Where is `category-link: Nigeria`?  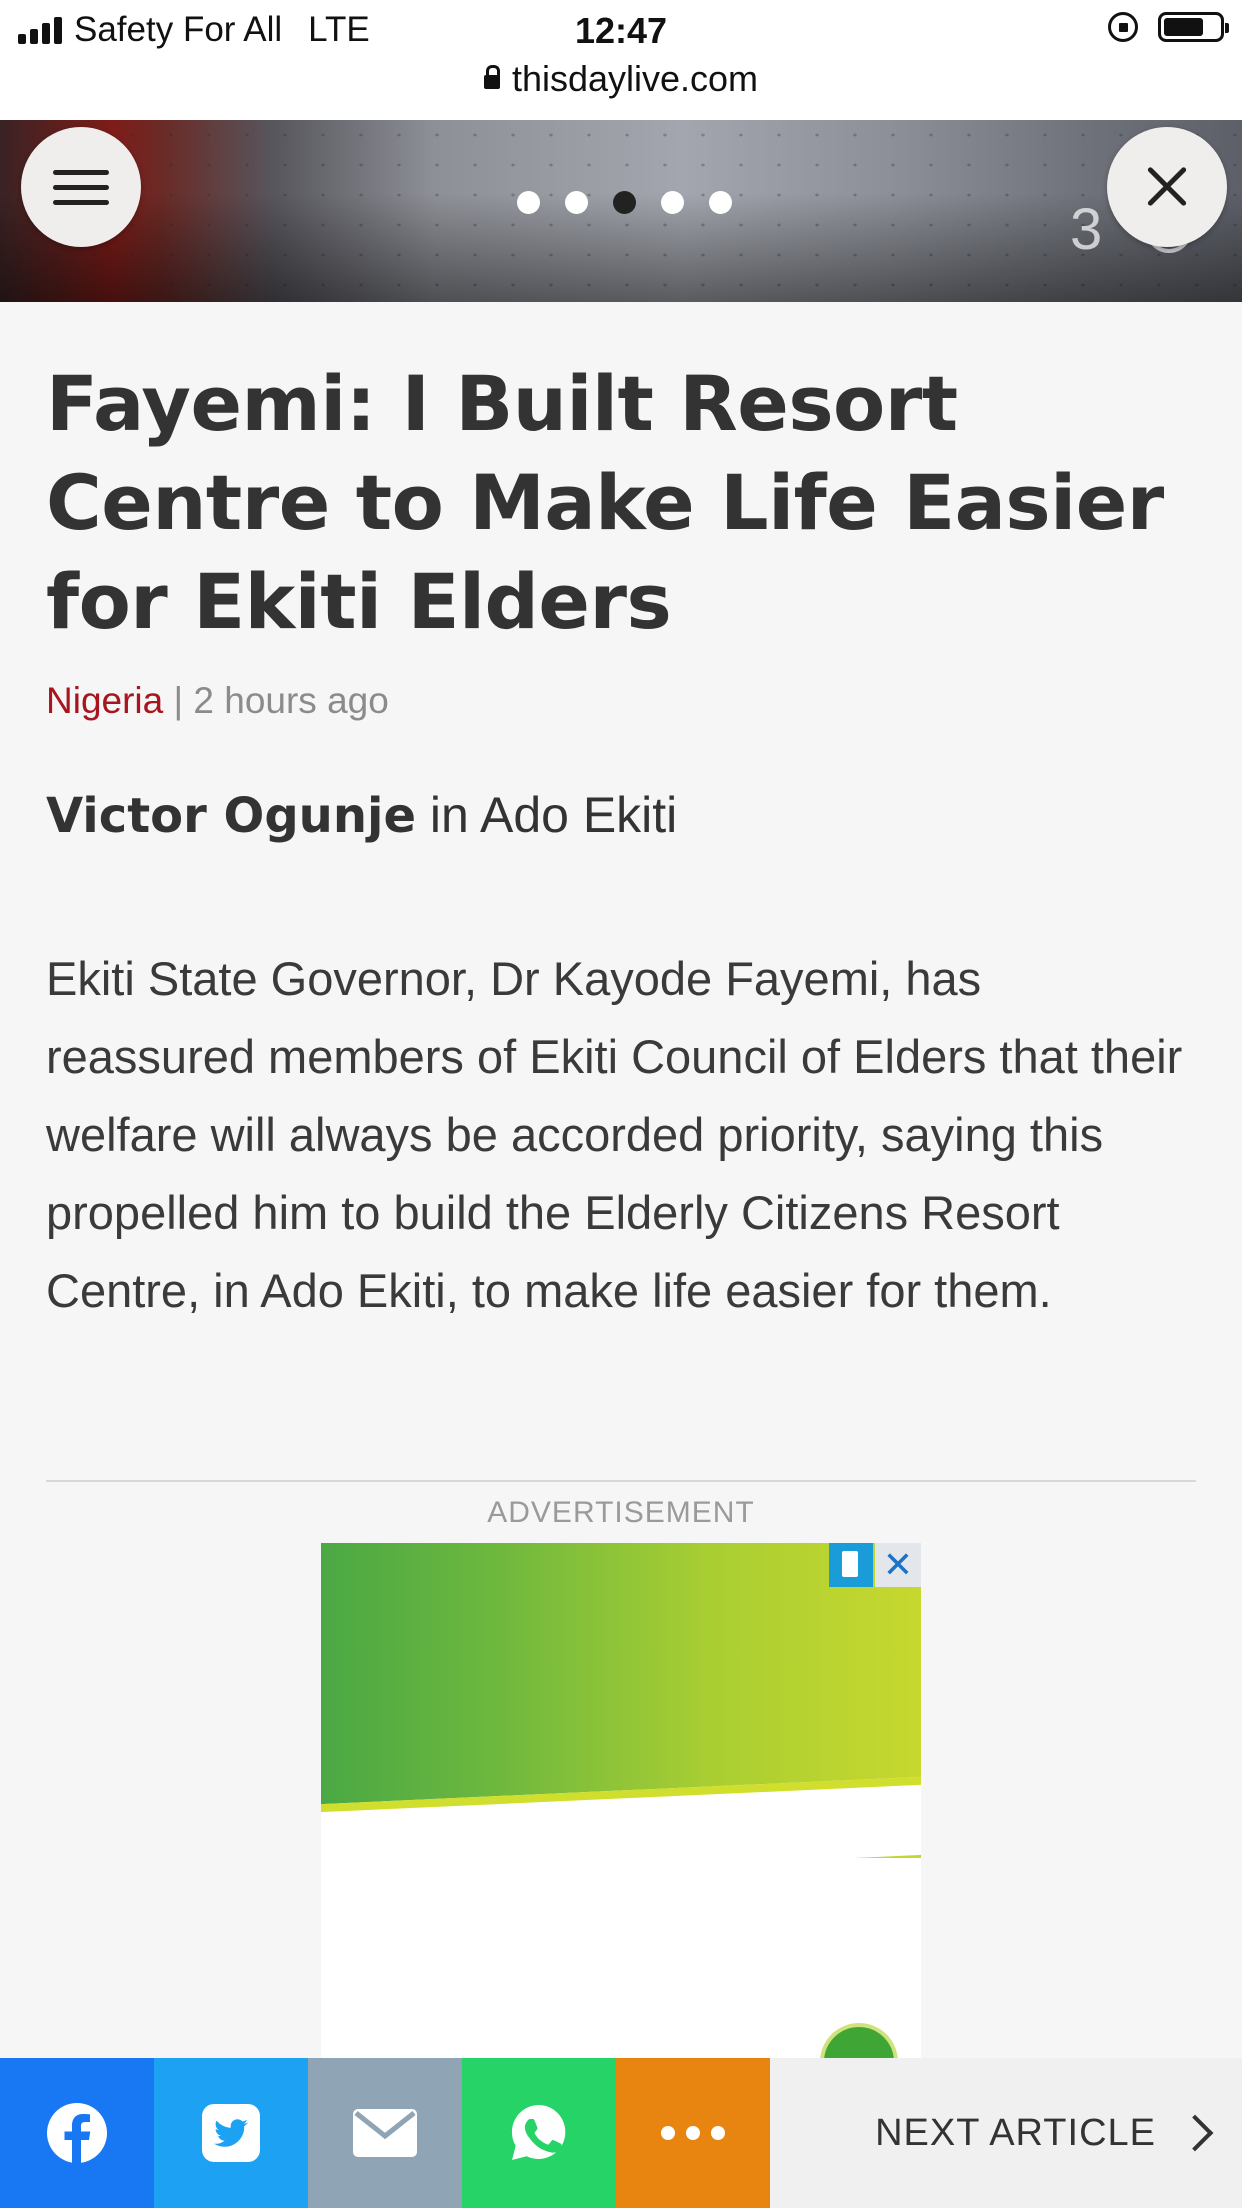 category-link: Nigeria is located at coordinates (104, 700).